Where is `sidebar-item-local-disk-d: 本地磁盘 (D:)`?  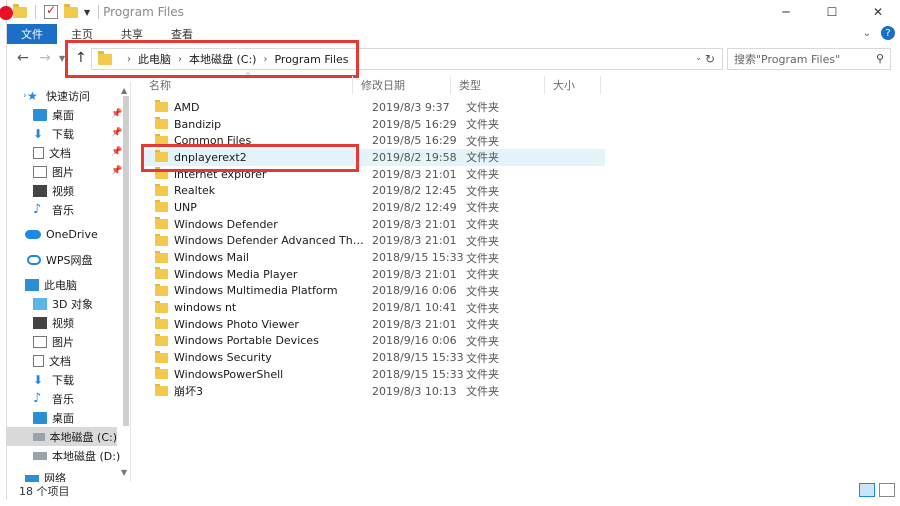
sidebar-item-local-disk-d: 本地磁盘 (D:) is located at coordinates (76, 455).